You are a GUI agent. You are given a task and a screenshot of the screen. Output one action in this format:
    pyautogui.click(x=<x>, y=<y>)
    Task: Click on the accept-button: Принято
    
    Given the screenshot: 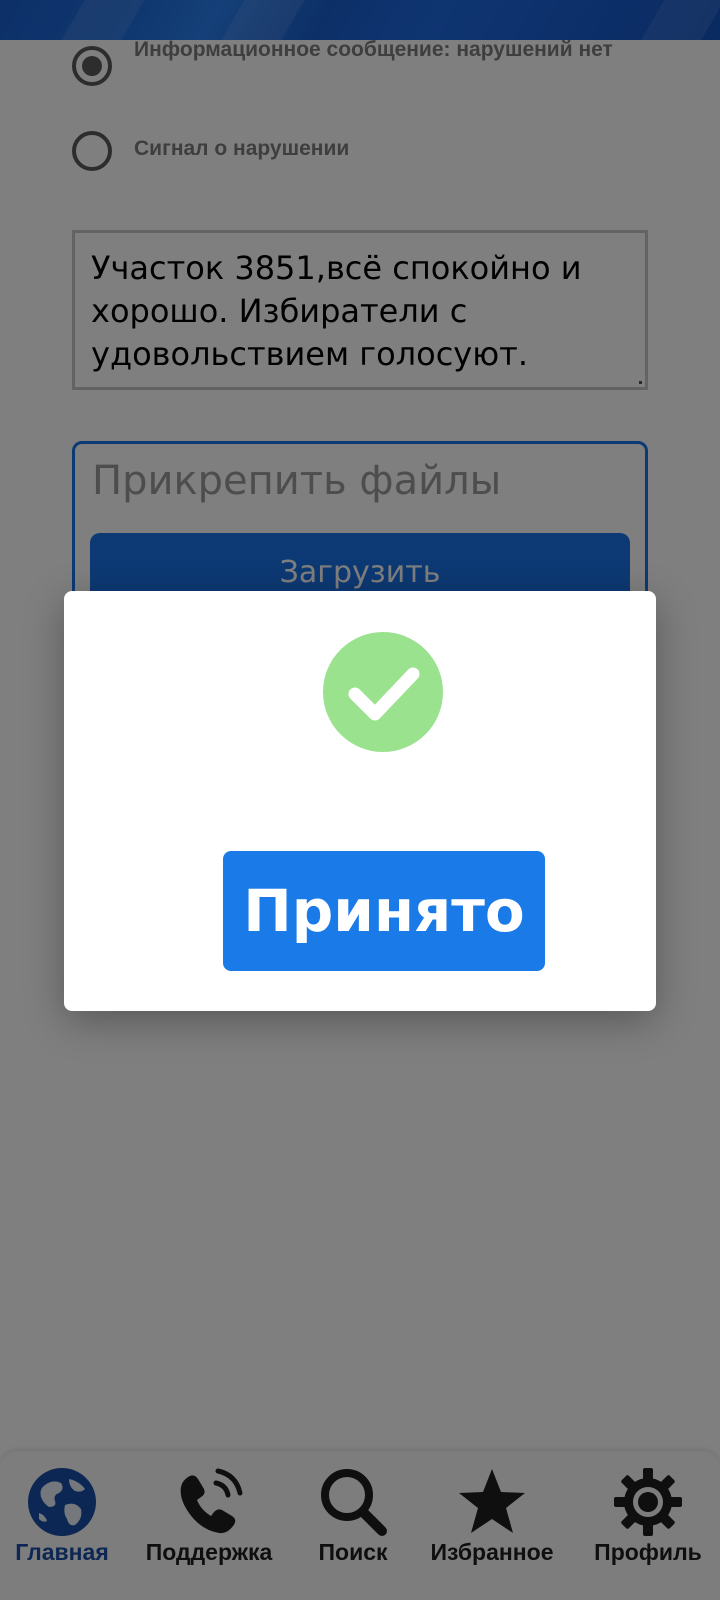 What is the action you would take?
    pyautogui.click(x=384, y=911)
    